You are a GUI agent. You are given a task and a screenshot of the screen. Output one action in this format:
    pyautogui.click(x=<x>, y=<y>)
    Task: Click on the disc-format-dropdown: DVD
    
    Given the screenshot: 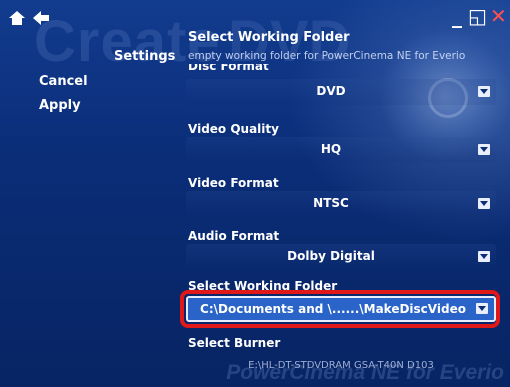 What is the action you would take?
    pyautogui.click(x=341, y=92)
    